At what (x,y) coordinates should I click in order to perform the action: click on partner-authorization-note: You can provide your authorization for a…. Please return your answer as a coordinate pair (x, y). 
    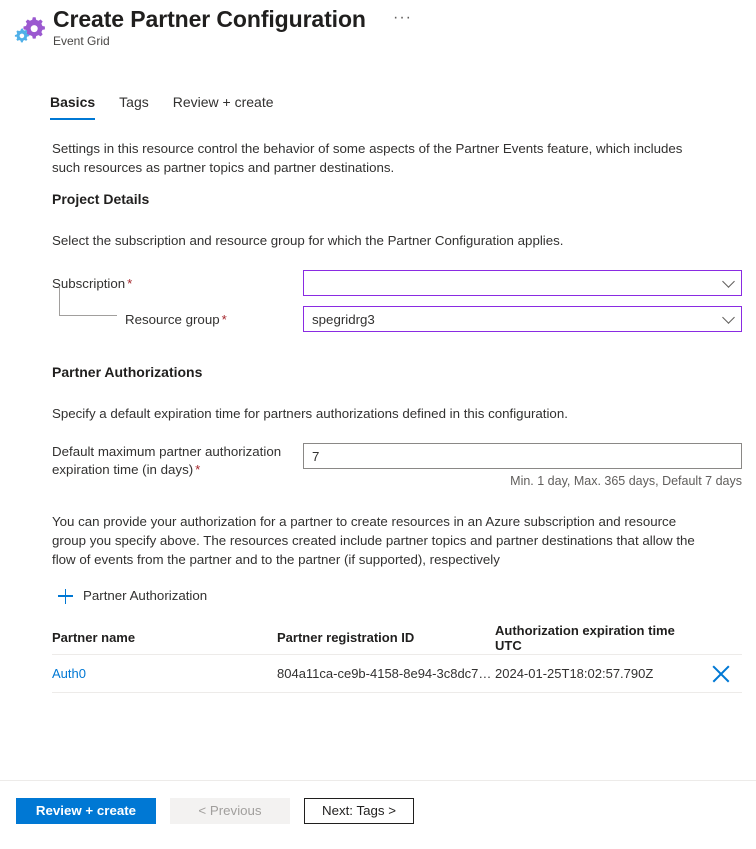
    Looking at the image, I should click on (373, 540).